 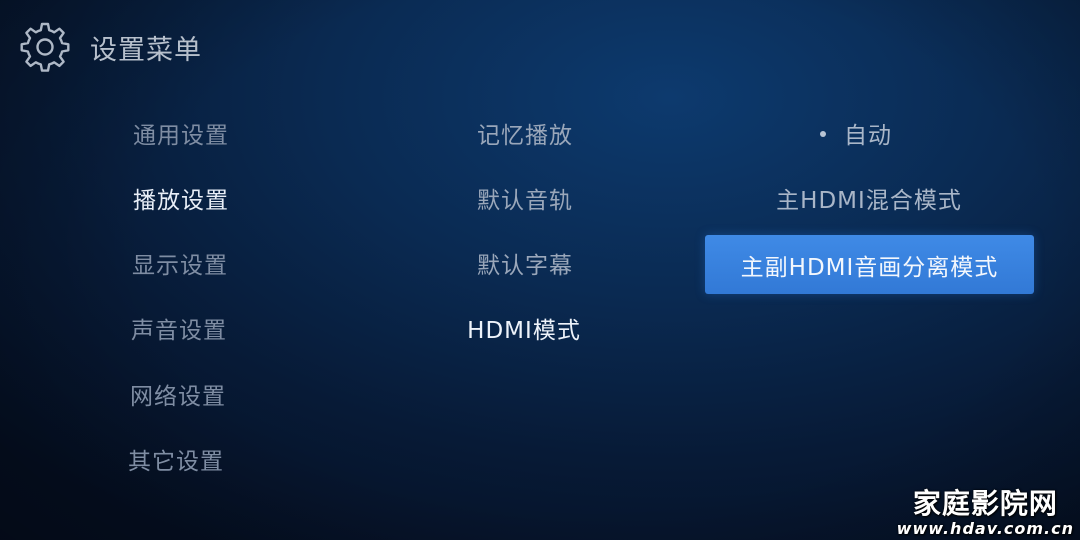 I want to click on hdmi-mode-item-main-mixed: 主HDMI混合模式, so click(x=869, y=201).